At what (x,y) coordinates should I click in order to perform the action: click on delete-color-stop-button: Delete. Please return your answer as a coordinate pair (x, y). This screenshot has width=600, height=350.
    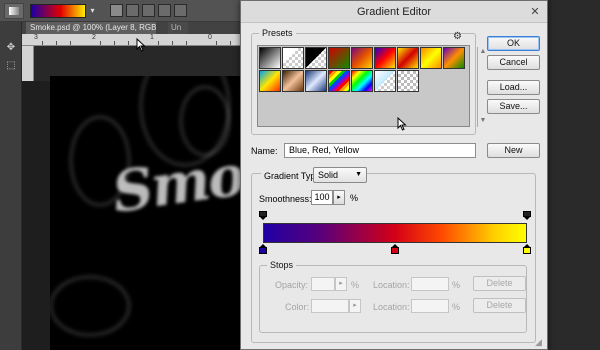
    Looking at the image, I should click on (499, 305).